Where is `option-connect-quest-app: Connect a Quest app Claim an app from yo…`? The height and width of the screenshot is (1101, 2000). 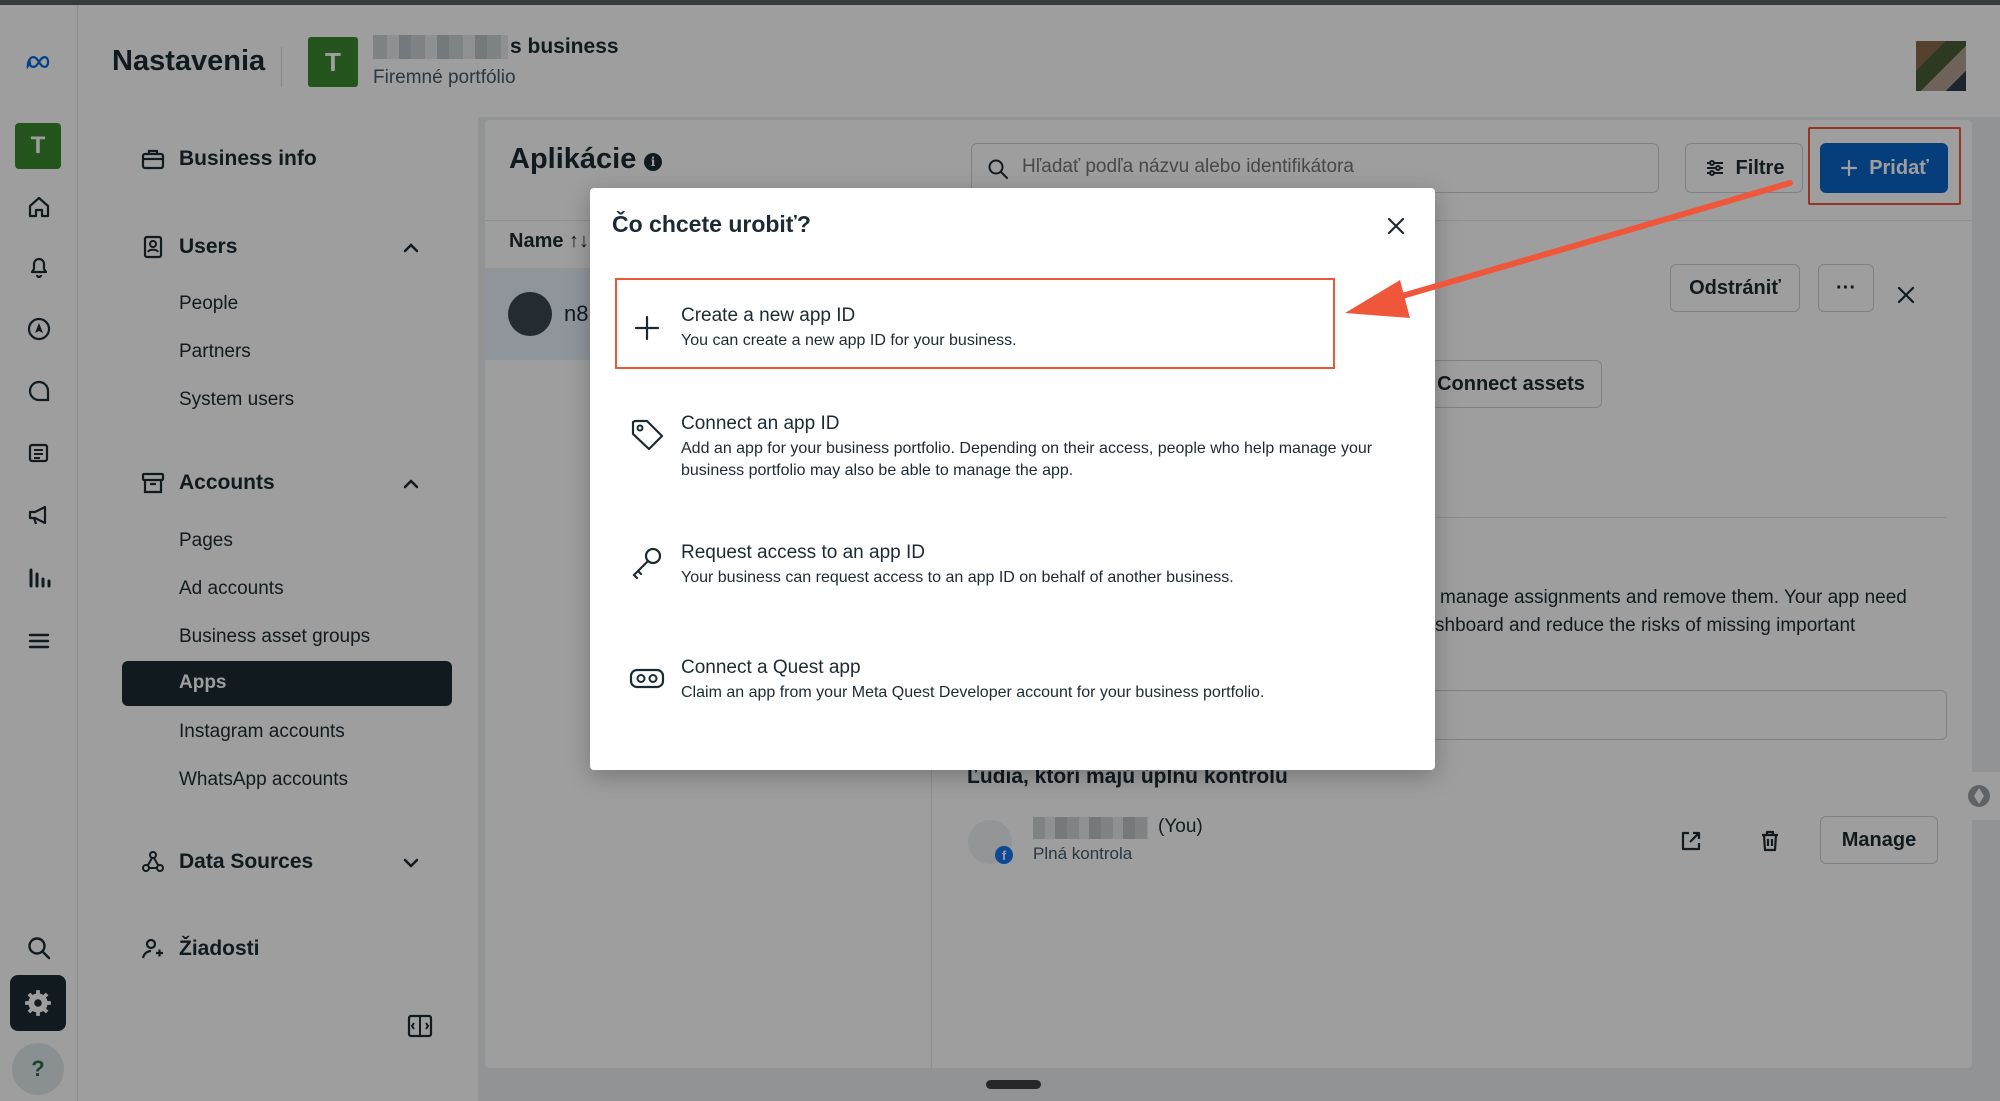 option-connect-quest-app: Connect a Quest app Claim an app from yo… is located at coordinates (976, 687).